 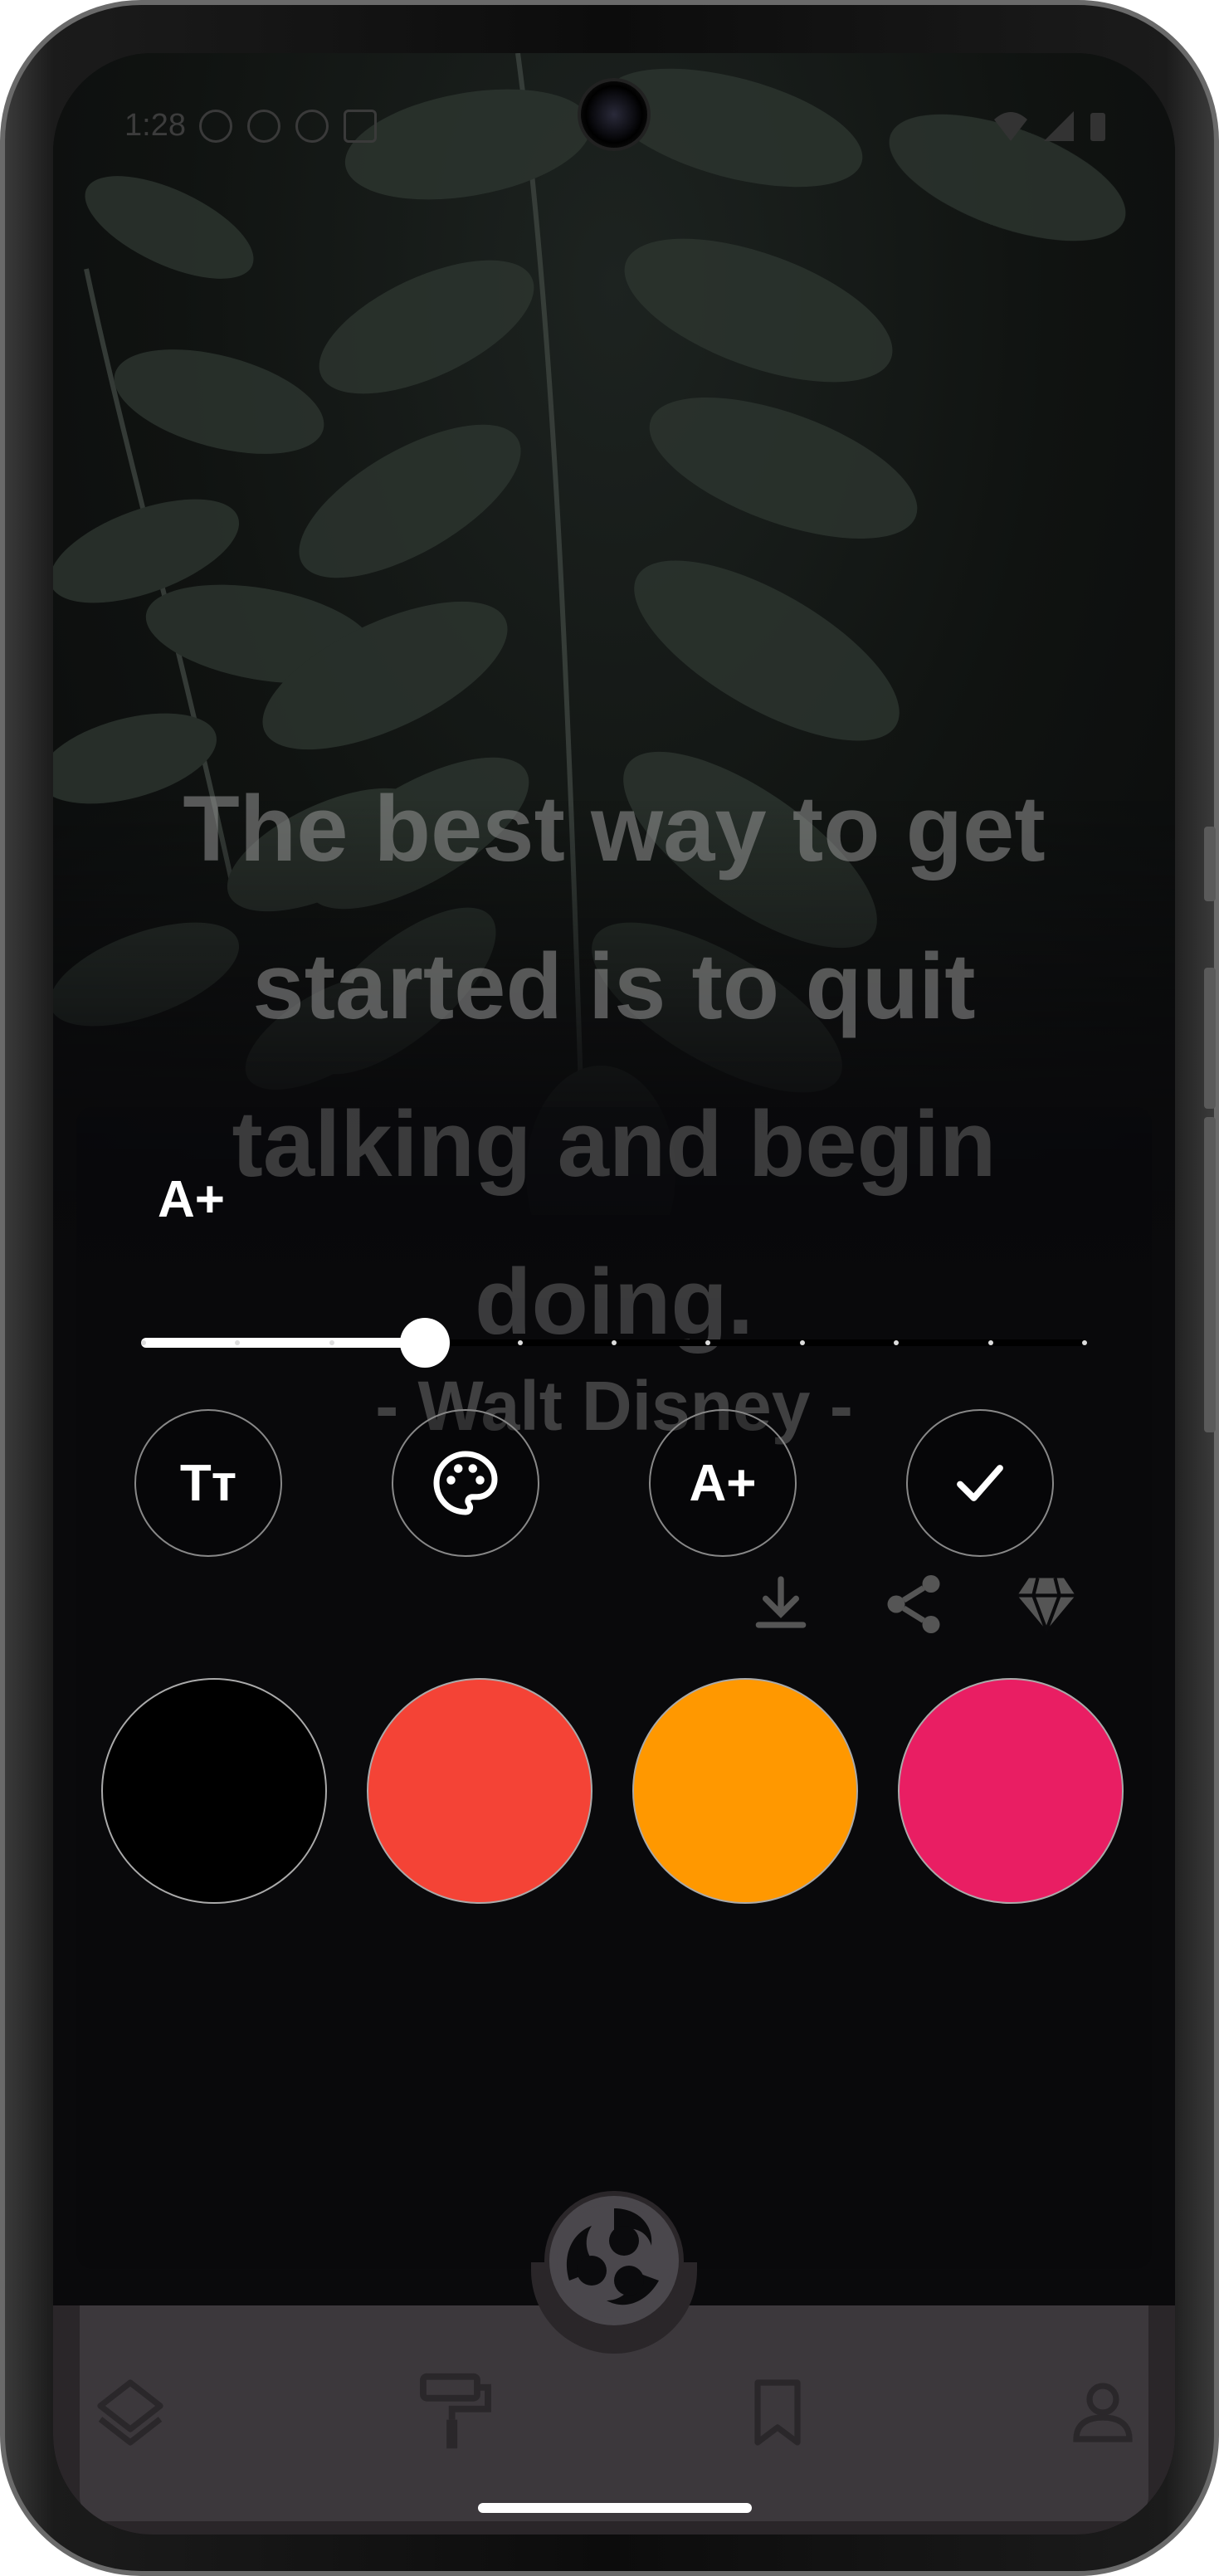 What do you see at coordinates (1210, 1039) in the screenshot?
I see `power-button` at bounding box center [1210, 1039].